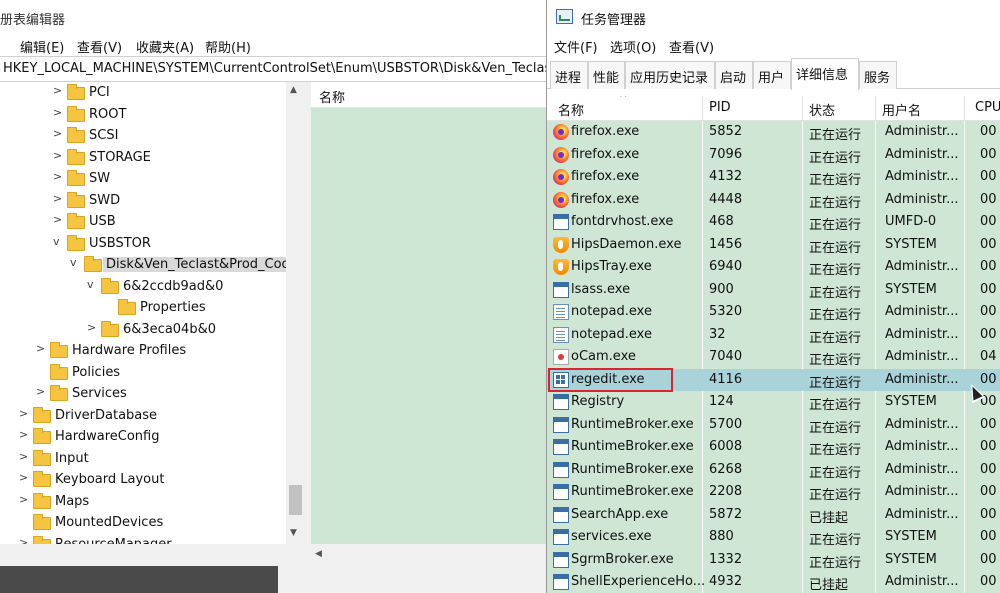  What do you see at coordinates (293, 90) in the screenshot?
I see `scroll-up-arrow-icon: ▲` at bounding box center [293, 90].